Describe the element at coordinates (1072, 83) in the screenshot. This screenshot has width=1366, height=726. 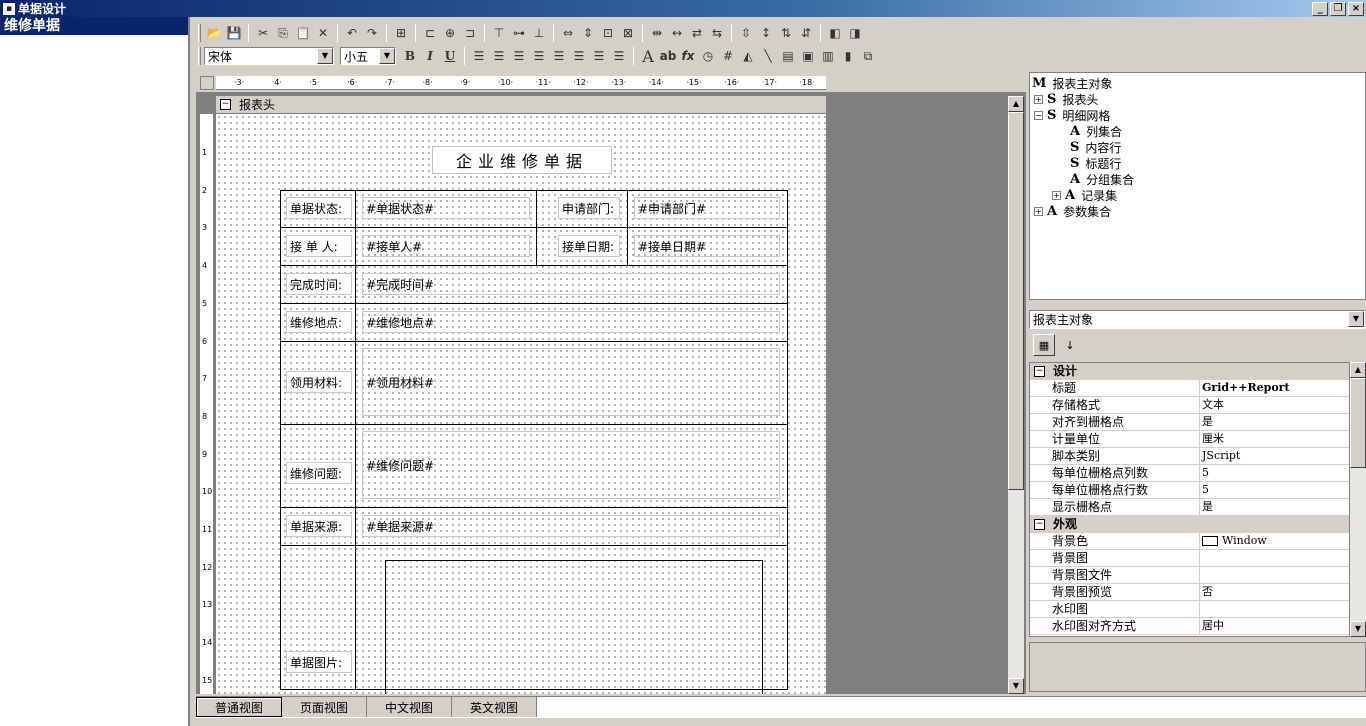
I see `tree-node-root: M 报表主对象` at that location.